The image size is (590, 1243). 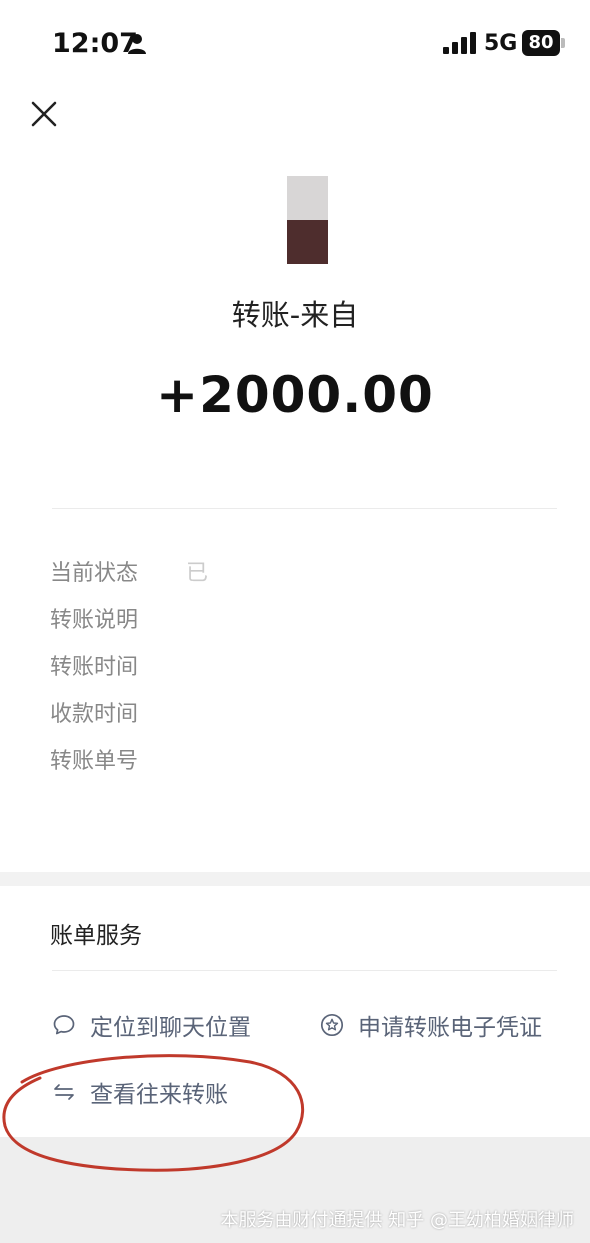 I want to click on chat-bubble-icon, so click(x=64, y=1025).